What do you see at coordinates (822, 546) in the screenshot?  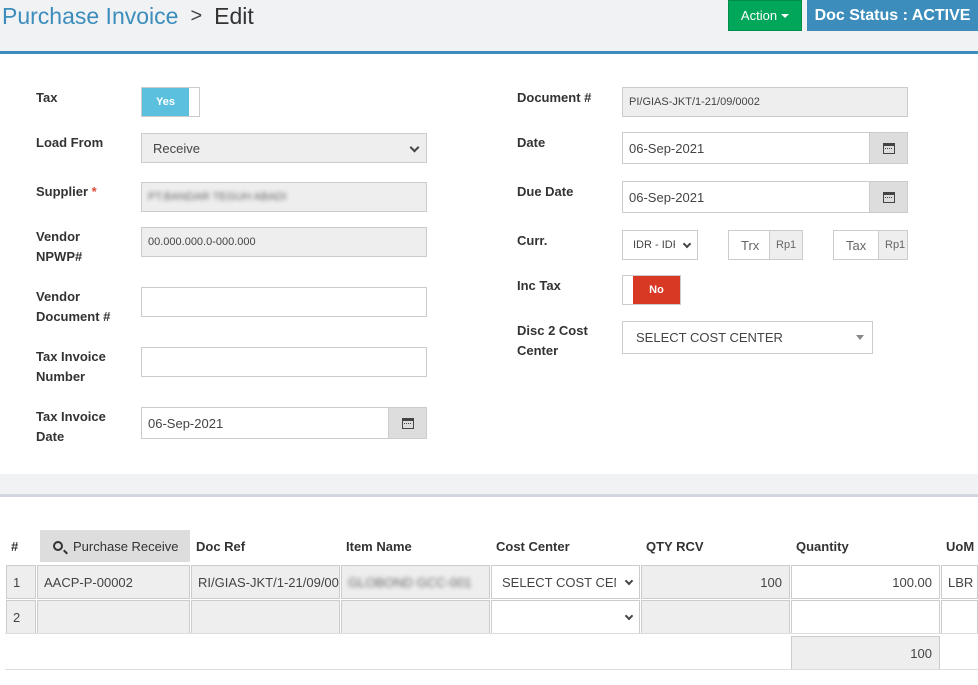 I see `grid-header-quantity: Quantity` at bounding box center [822, 546].